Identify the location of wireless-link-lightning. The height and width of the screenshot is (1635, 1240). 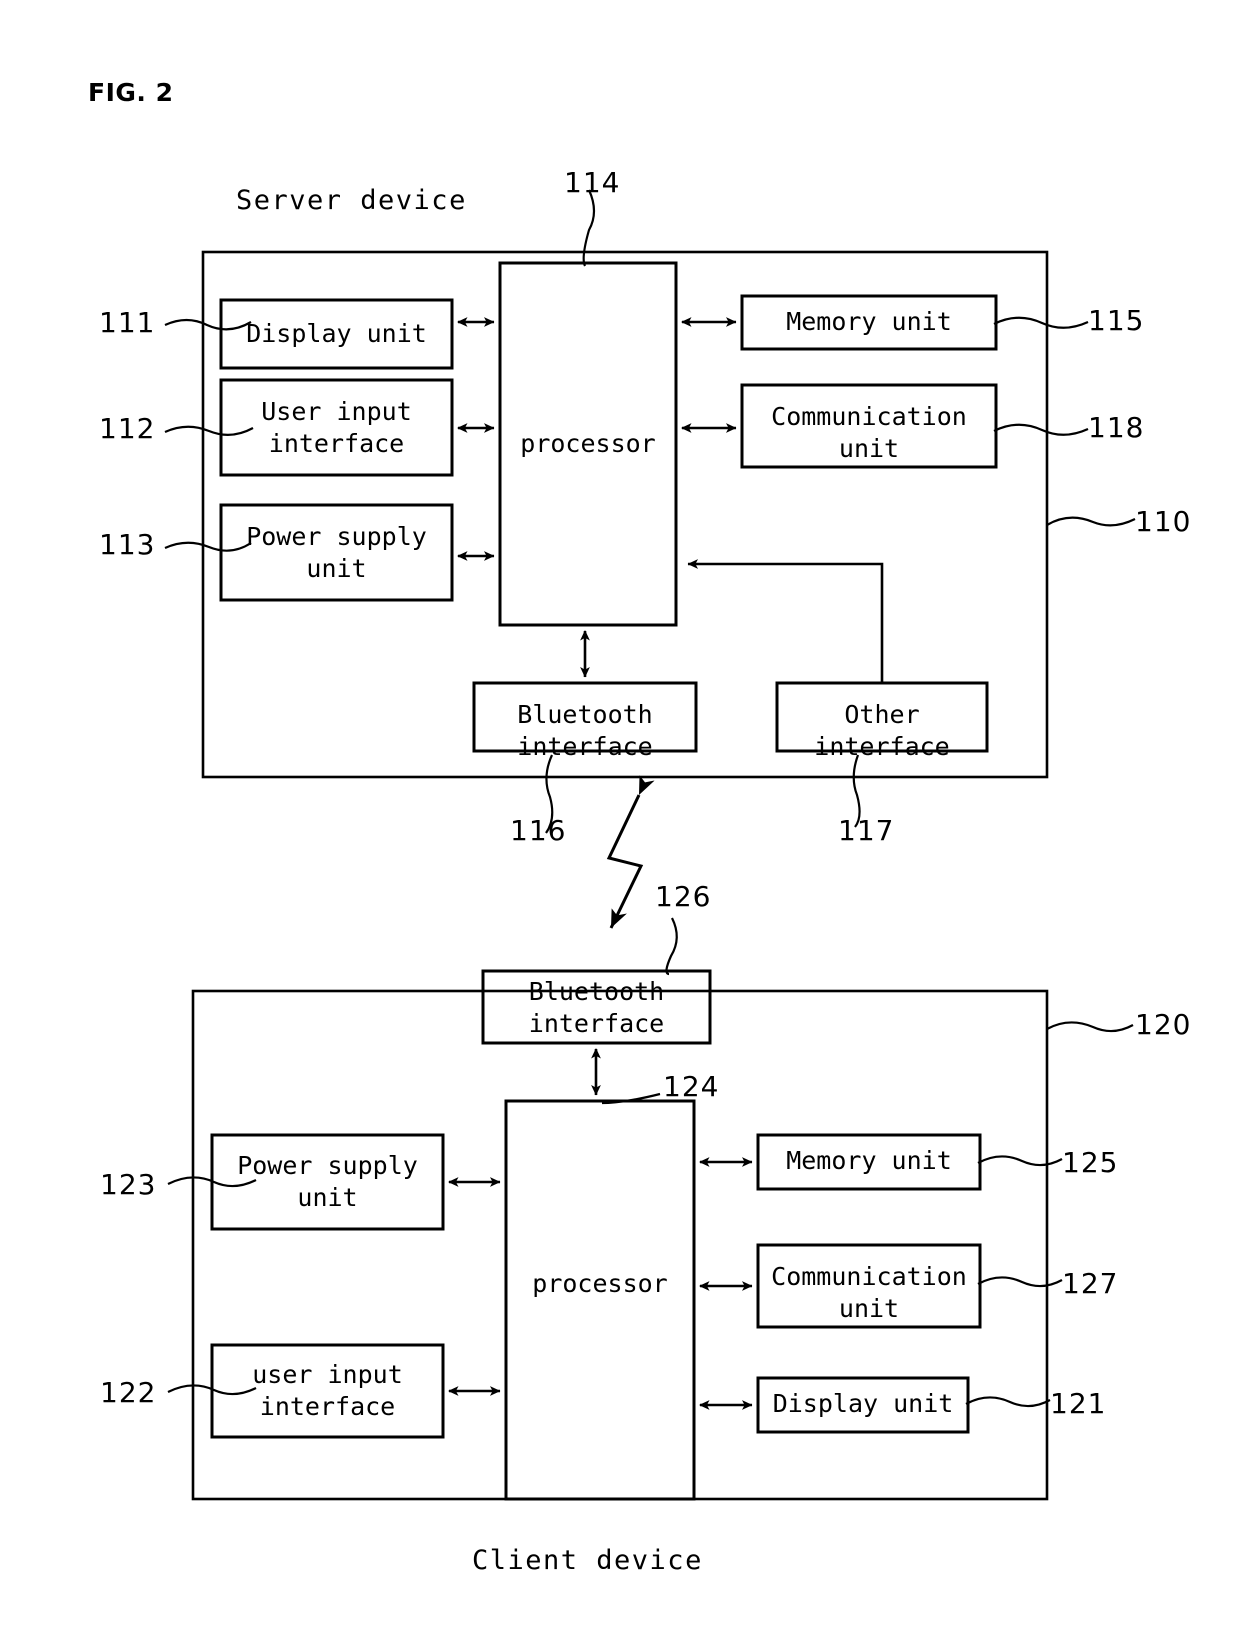
(630, 852).